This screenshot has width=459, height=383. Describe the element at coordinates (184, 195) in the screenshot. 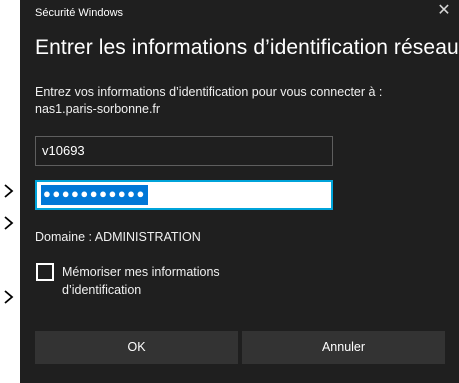

I see `password-field: ●●●●●●●●●●●` at that location.